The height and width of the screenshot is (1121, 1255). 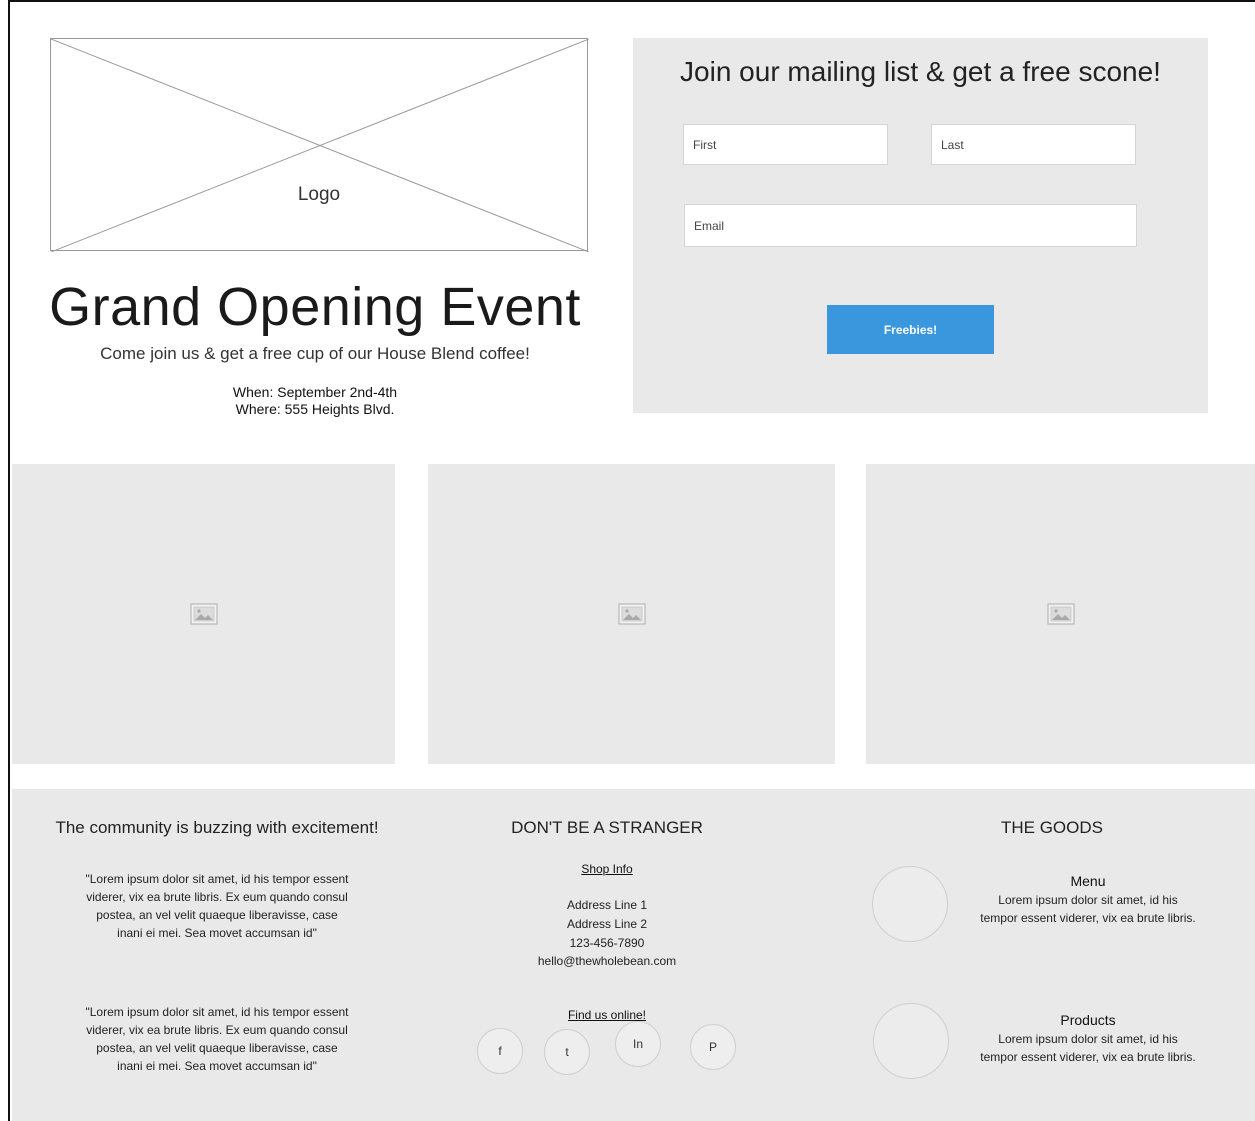 I want to click on email-field, so click(x=910, y=225).